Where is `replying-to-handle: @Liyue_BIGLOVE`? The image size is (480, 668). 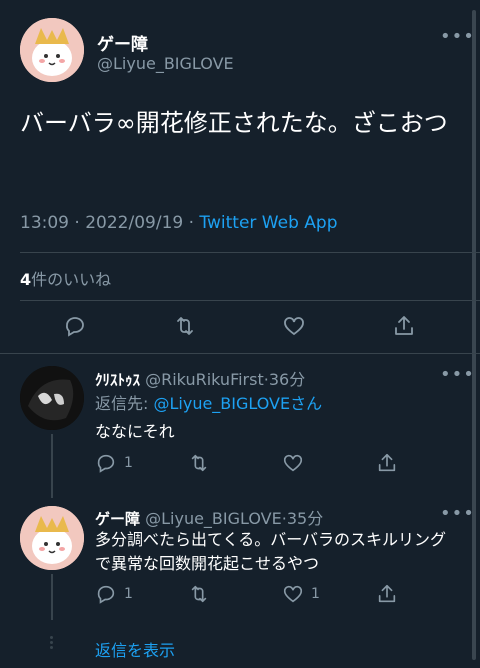 replying-to-handle: @Liyue_BIGLOVE is located at coordinates (221, 403).